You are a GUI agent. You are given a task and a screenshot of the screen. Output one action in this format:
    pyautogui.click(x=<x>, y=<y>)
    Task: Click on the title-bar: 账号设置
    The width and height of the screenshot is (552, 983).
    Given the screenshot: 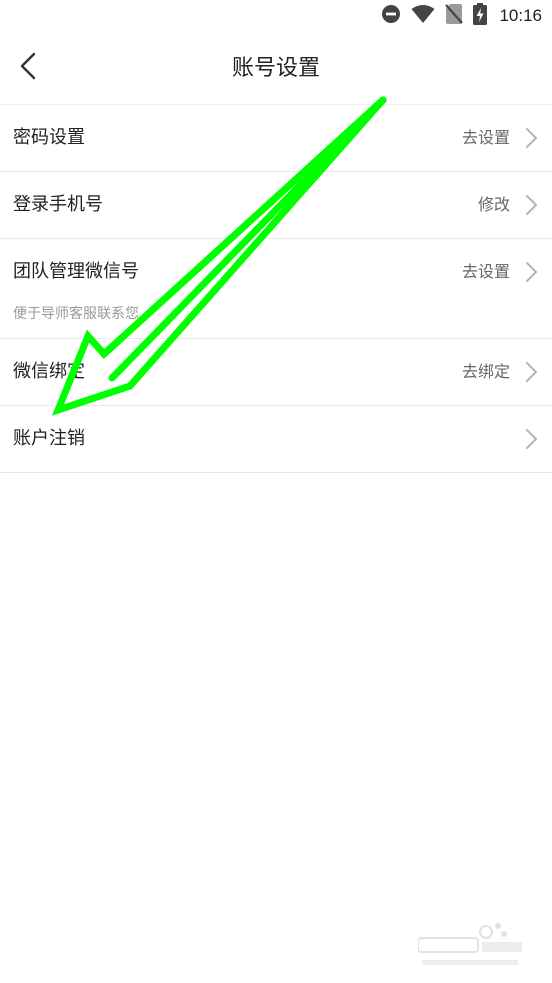 What is the action you would take?
    pyautogui.click(x=276, y=70)
    